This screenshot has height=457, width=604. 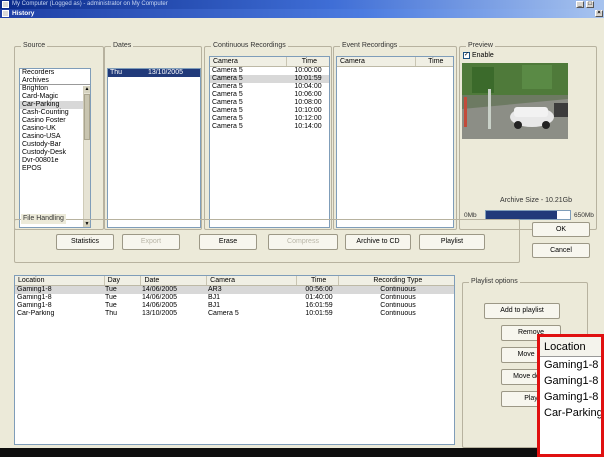 What do you see at coordinates (154, 148) in the screenshot?
I see `dates-list: Thu 13/10/2005` at bounding box center [154, 148].